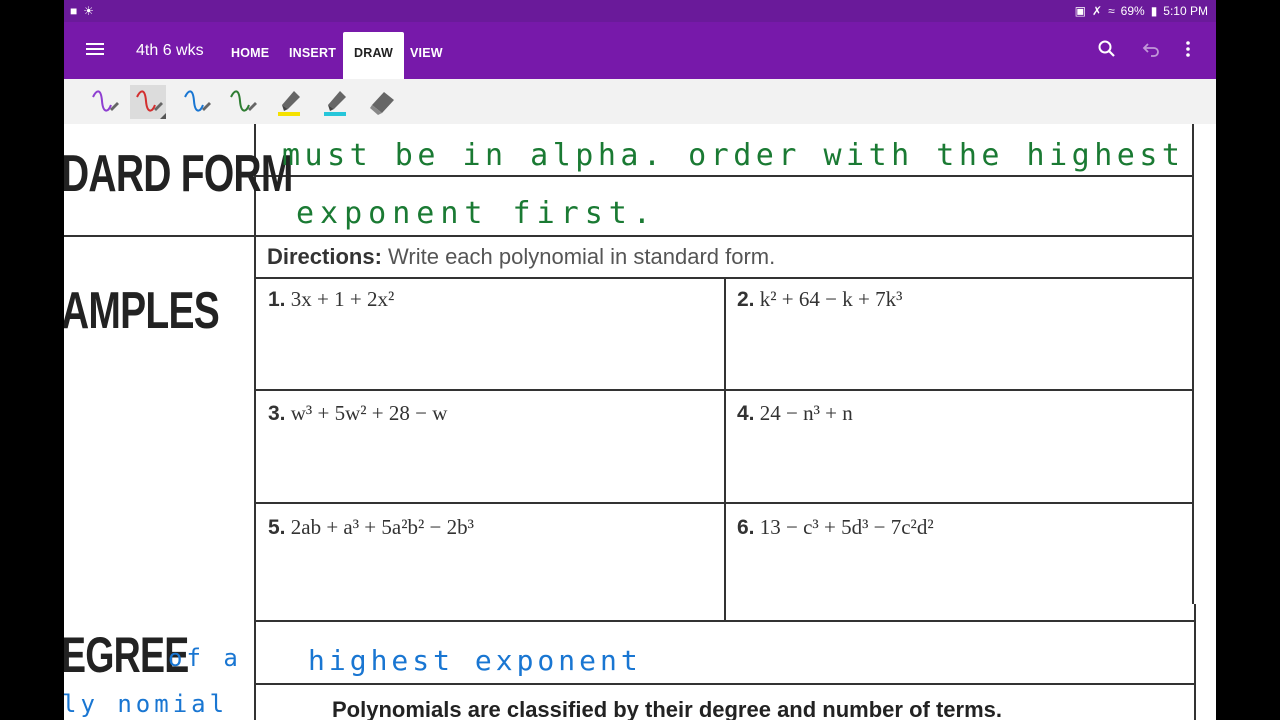  I want to click on cyan-highlighter-icon, so click(336, 102).